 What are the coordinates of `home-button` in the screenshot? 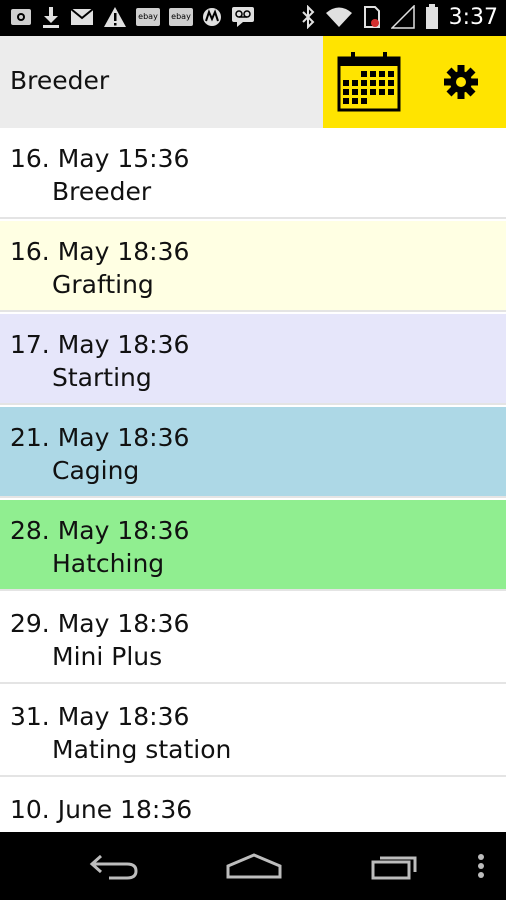 It's located at (254, 866).